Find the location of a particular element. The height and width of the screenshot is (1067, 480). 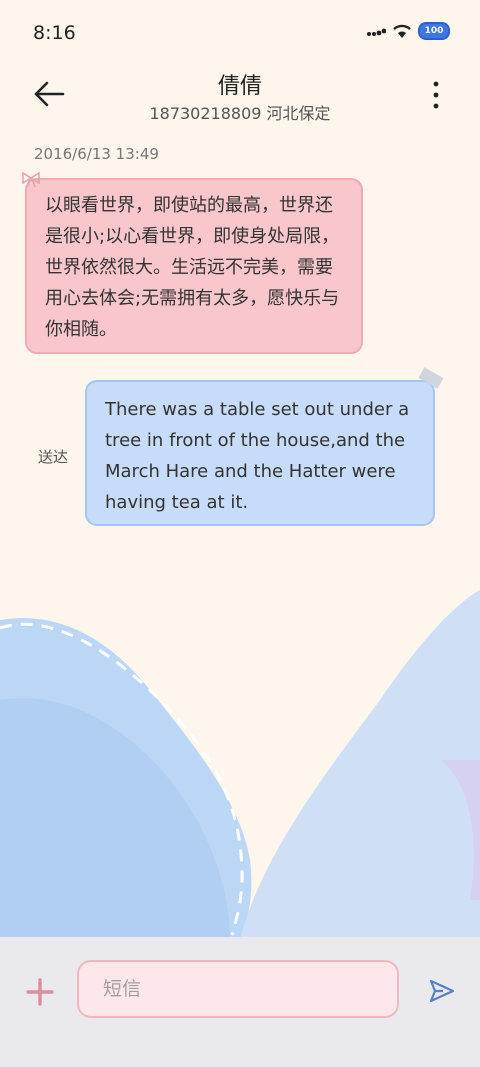

message-input-box is located at coordinates (238, 989).